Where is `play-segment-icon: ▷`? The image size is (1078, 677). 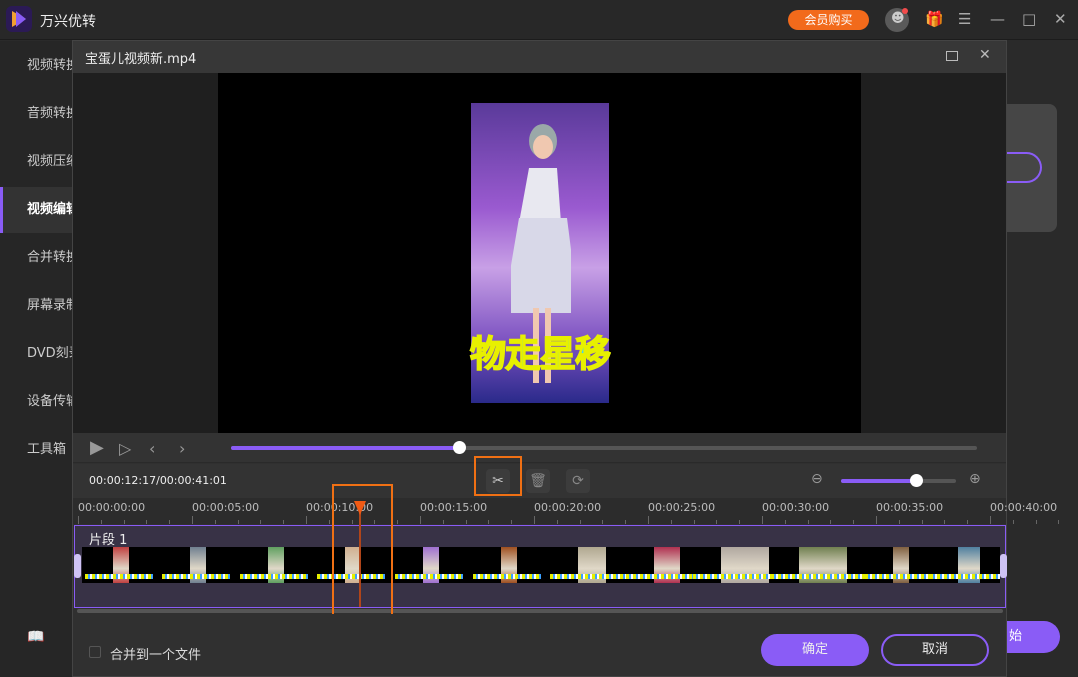
play-segment-icon: ▷ is located at coordinates (125, 448).